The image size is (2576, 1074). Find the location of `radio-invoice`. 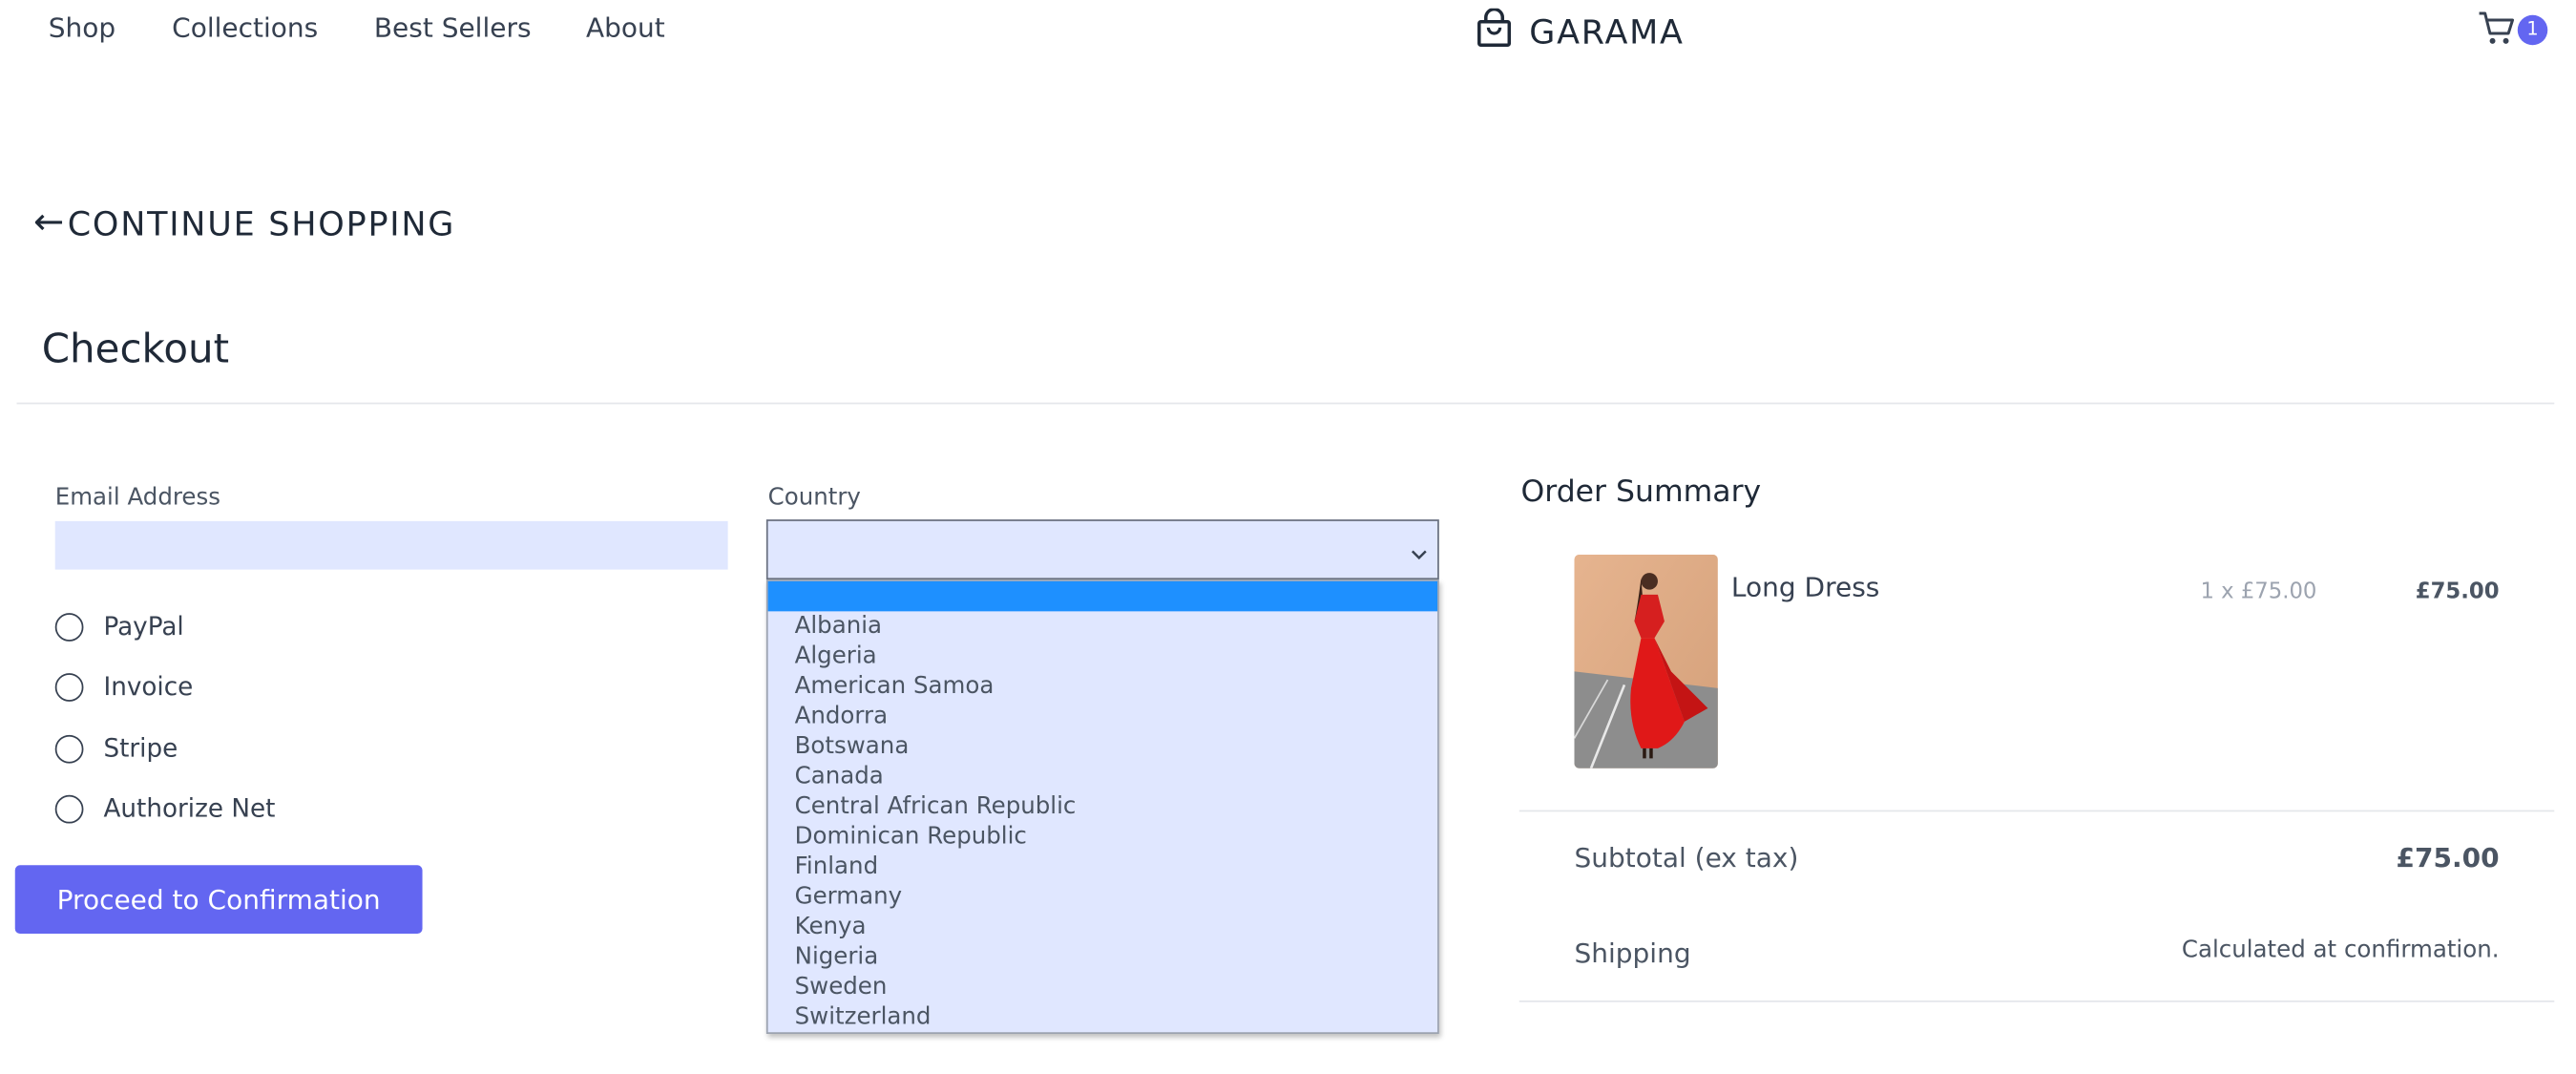

radio-invoice is located at coordinates (69, 686).